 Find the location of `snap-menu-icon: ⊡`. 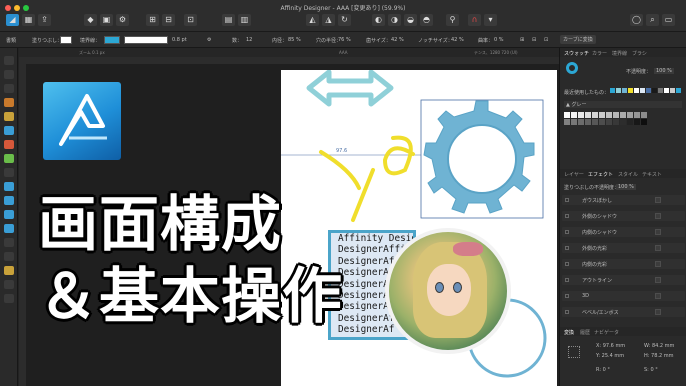

snap-menu-icon: ⊡ is located at coordinates (546, 40).